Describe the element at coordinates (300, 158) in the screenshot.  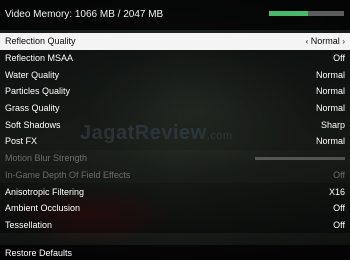
I see `motion-blur-slider` at that location.